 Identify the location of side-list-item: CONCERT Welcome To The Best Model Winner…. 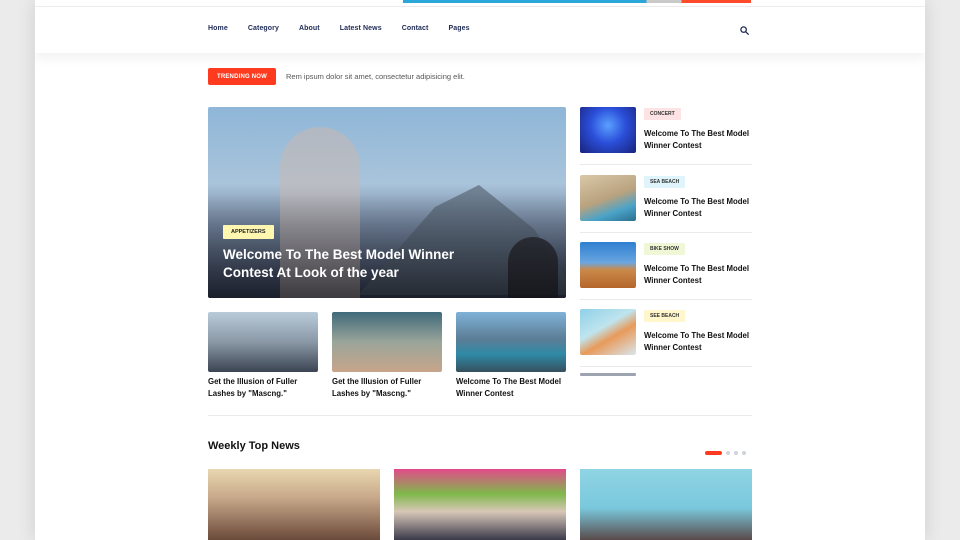
(666, 135).